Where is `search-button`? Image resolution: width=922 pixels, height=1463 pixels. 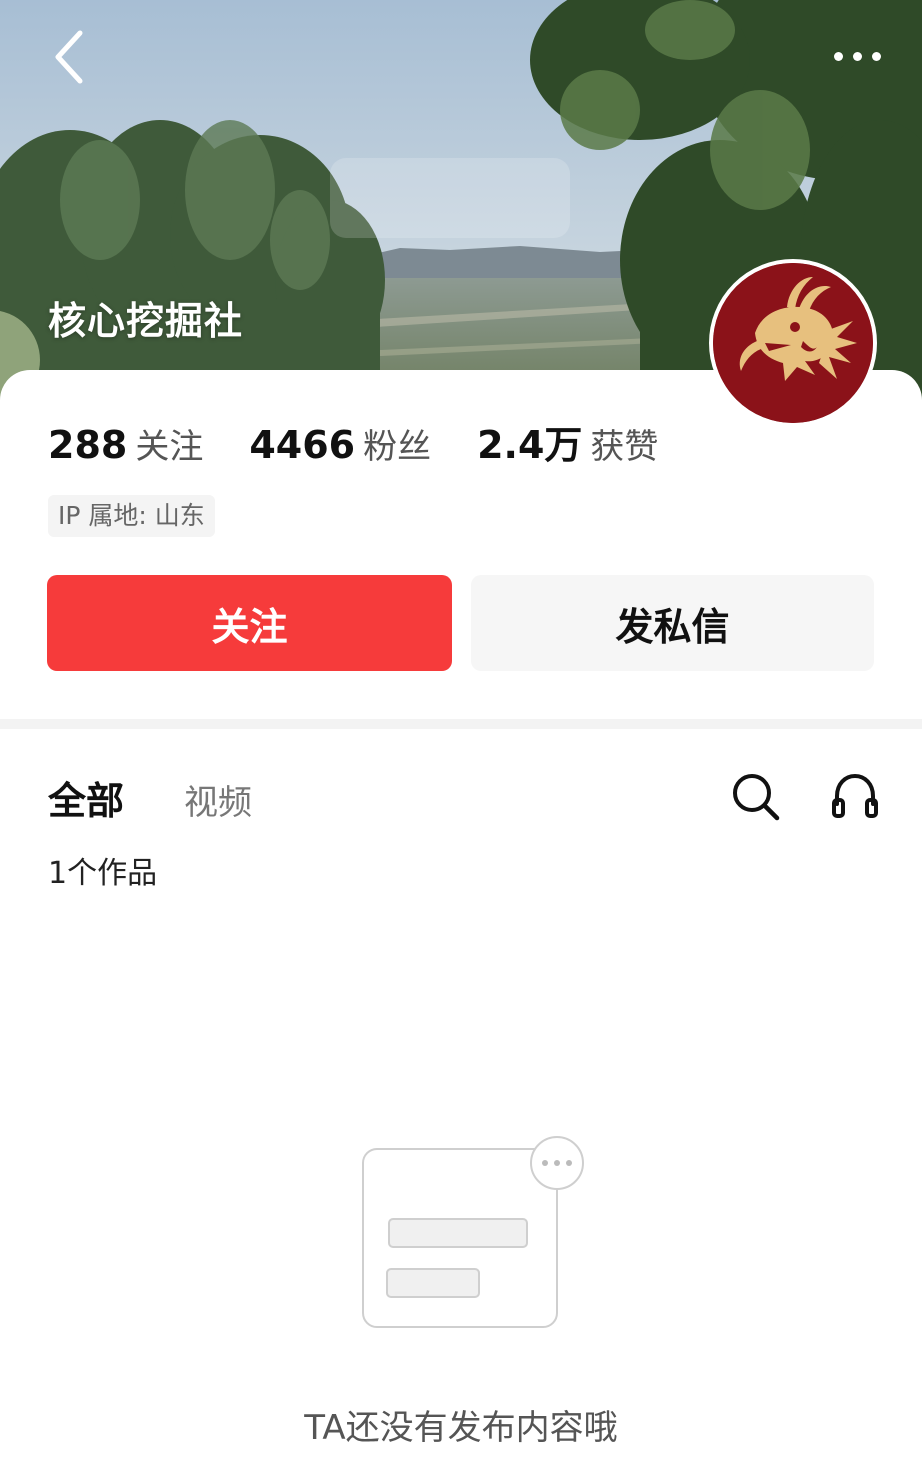
search-button is located at coordinates (755, 796).